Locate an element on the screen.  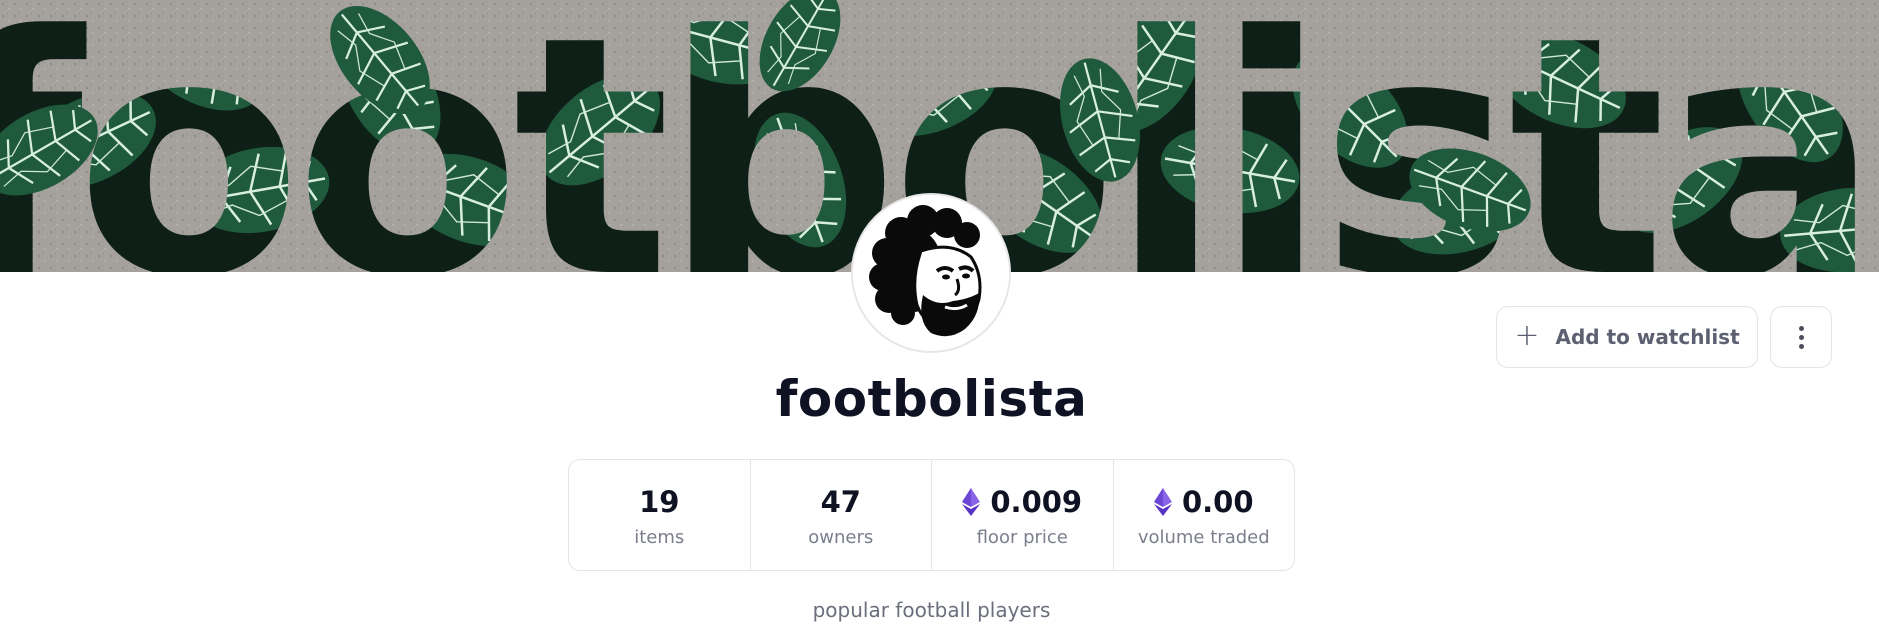
stat-volume-traded: 0.00 volume traded is located at coordinates (1204, 515).